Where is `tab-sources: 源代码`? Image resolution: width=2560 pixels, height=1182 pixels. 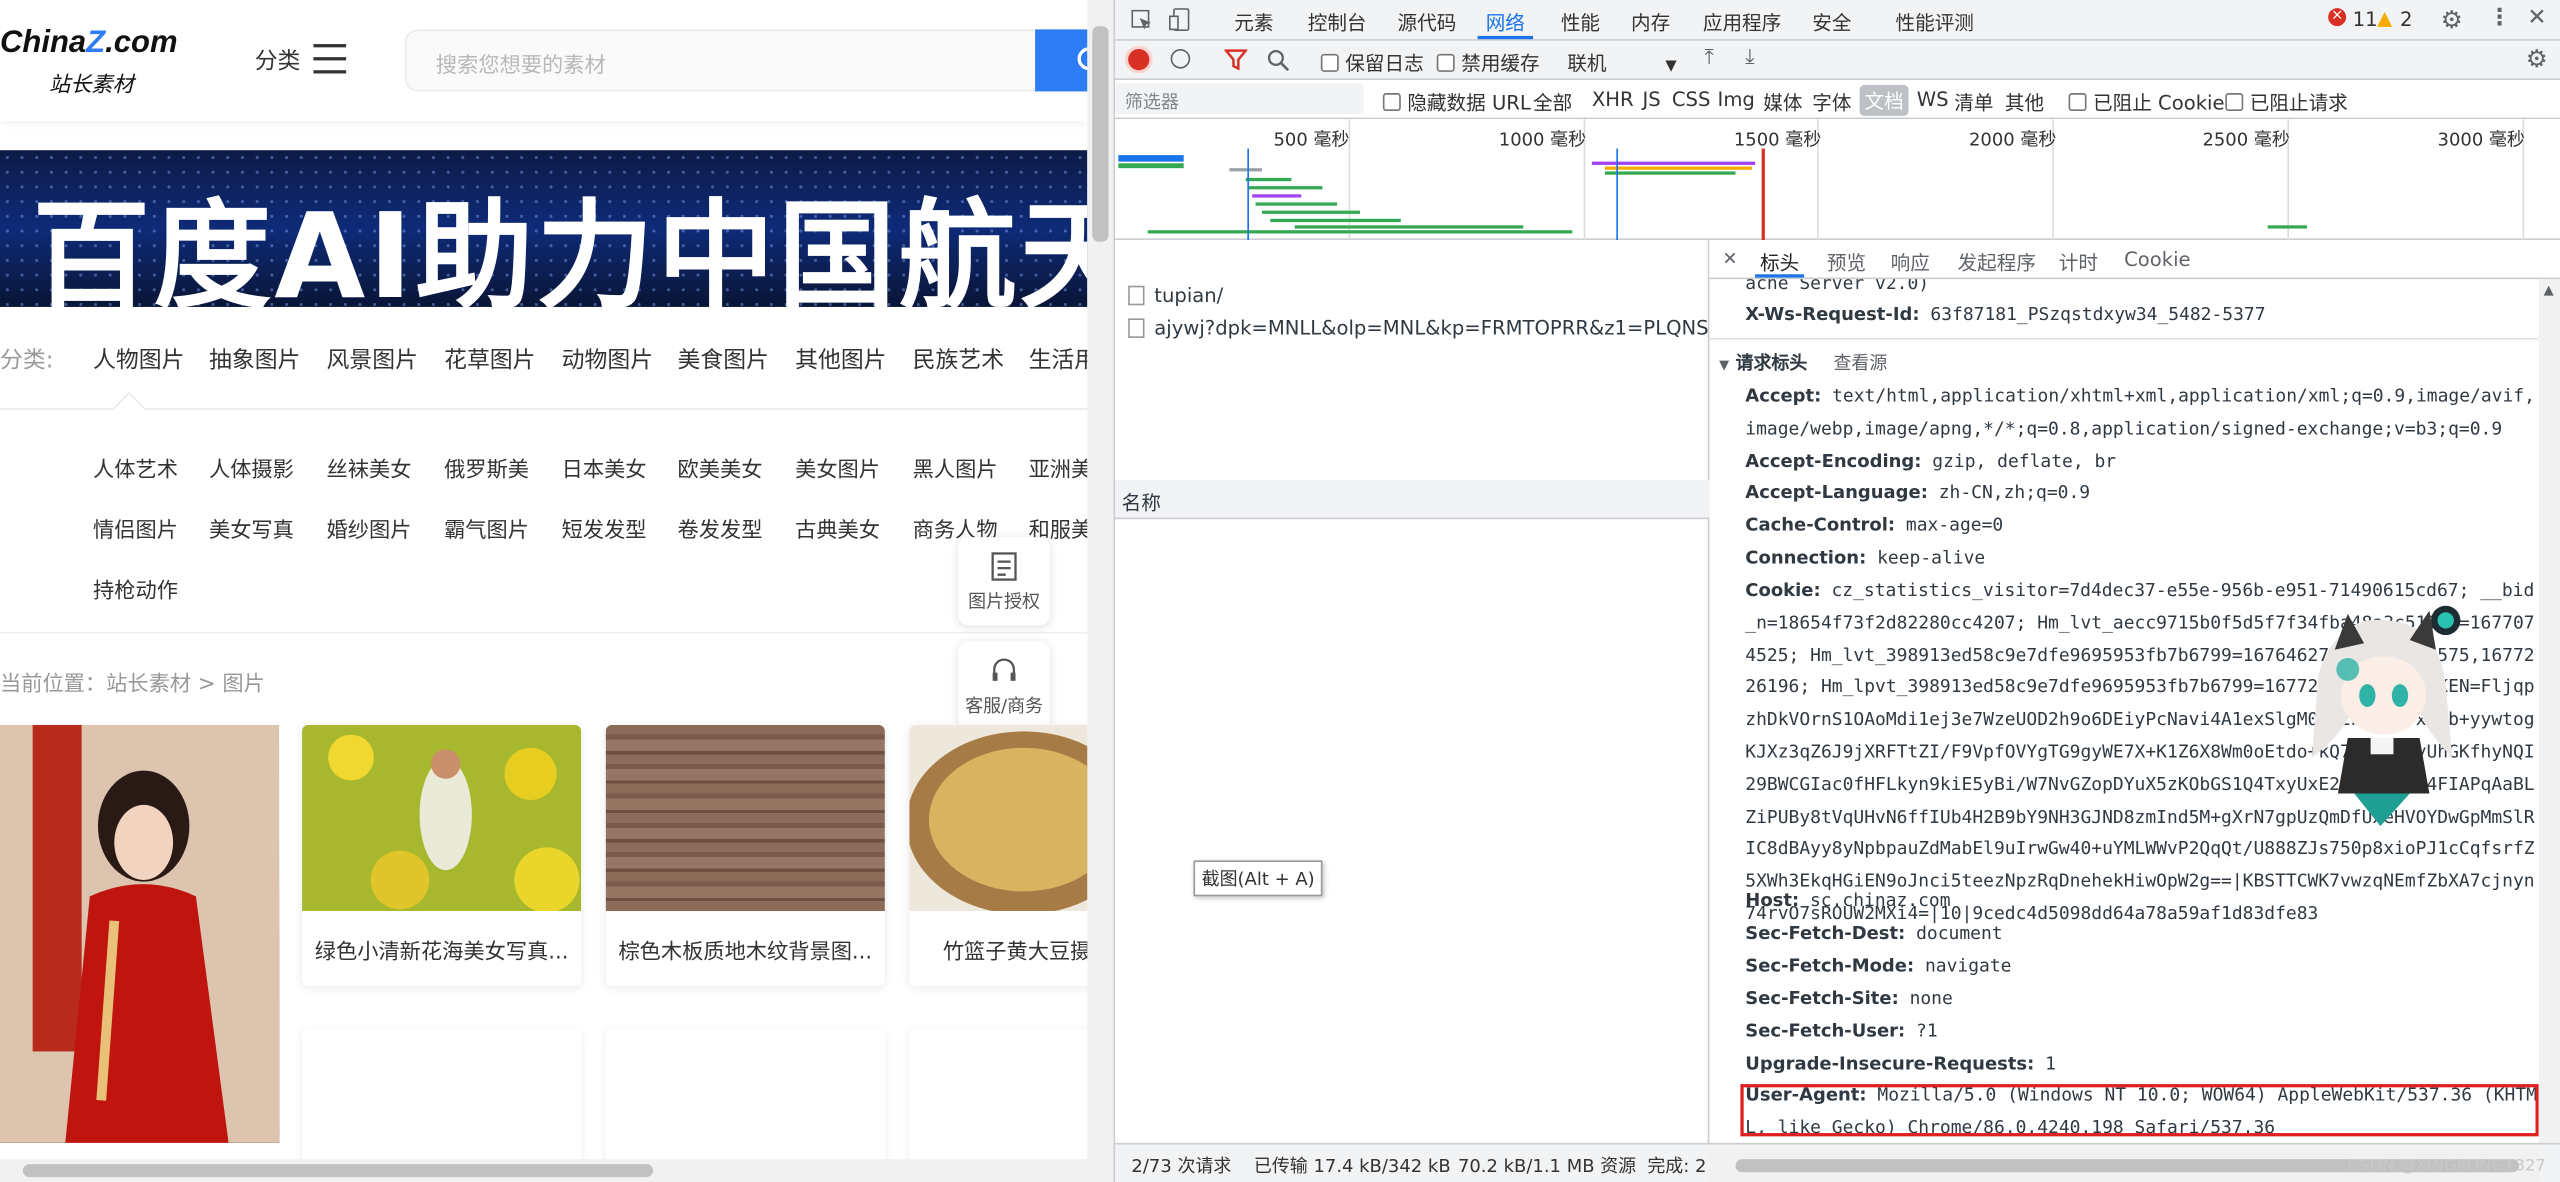 tab-sources: 源代码 is located at coordinates (1427, 22).